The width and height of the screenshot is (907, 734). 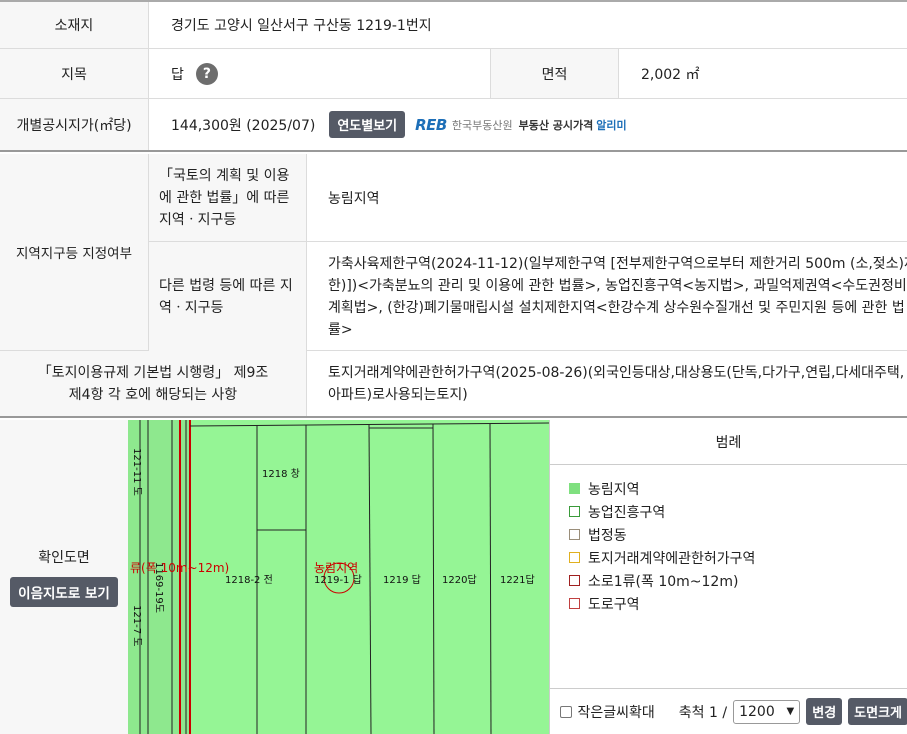 What do you see at coordinates (301, 26) in the screenshot?
I see `location-value: 경기도 고양시 일산서구 구산동 1219-1번지` at bounding box center [301, 26].